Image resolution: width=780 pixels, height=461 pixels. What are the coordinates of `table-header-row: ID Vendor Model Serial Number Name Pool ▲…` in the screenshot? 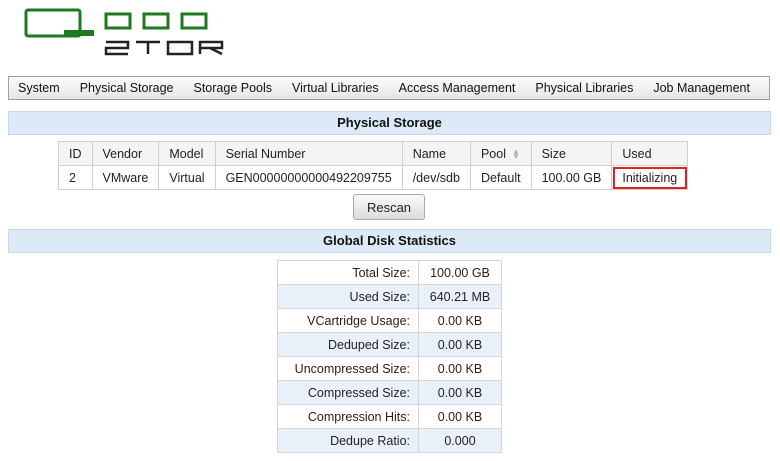 It's located at (373, 153).